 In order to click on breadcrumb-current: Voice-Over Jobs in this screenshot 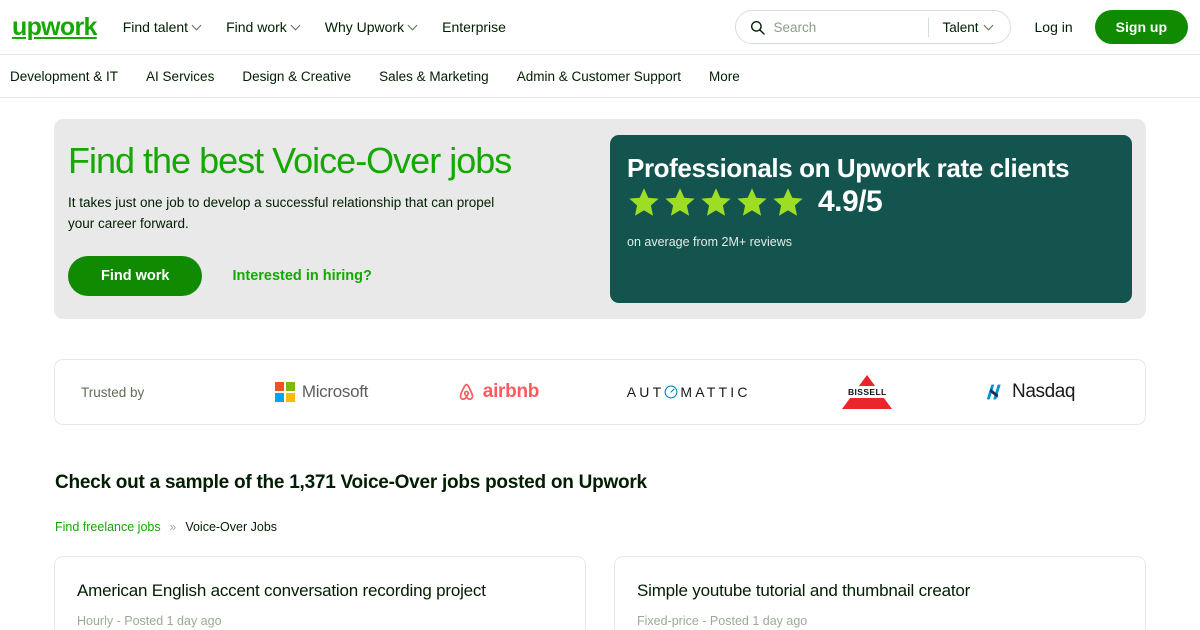, I will do `click(231, 527)`.